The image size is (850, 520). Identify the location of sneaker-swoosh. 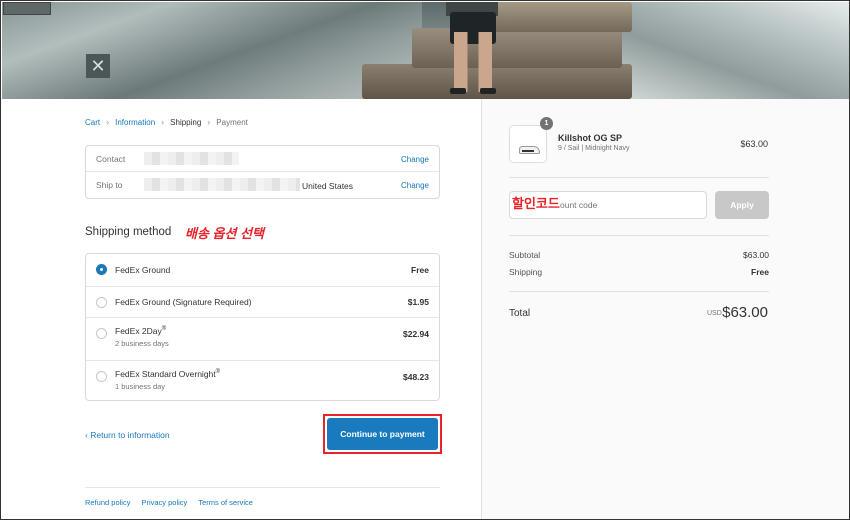
(528, 151).